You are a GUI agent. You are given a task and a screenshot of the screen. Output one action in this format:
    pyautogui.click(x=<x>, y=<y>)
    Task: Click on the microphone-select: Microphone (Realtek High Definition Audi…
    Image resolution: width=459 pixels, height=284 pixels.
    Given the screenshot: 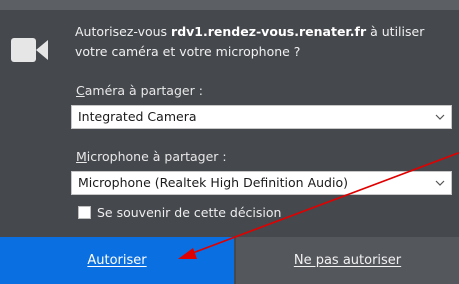 What is the action you would take?
    pyautogui.click(x=261, y=183)
    